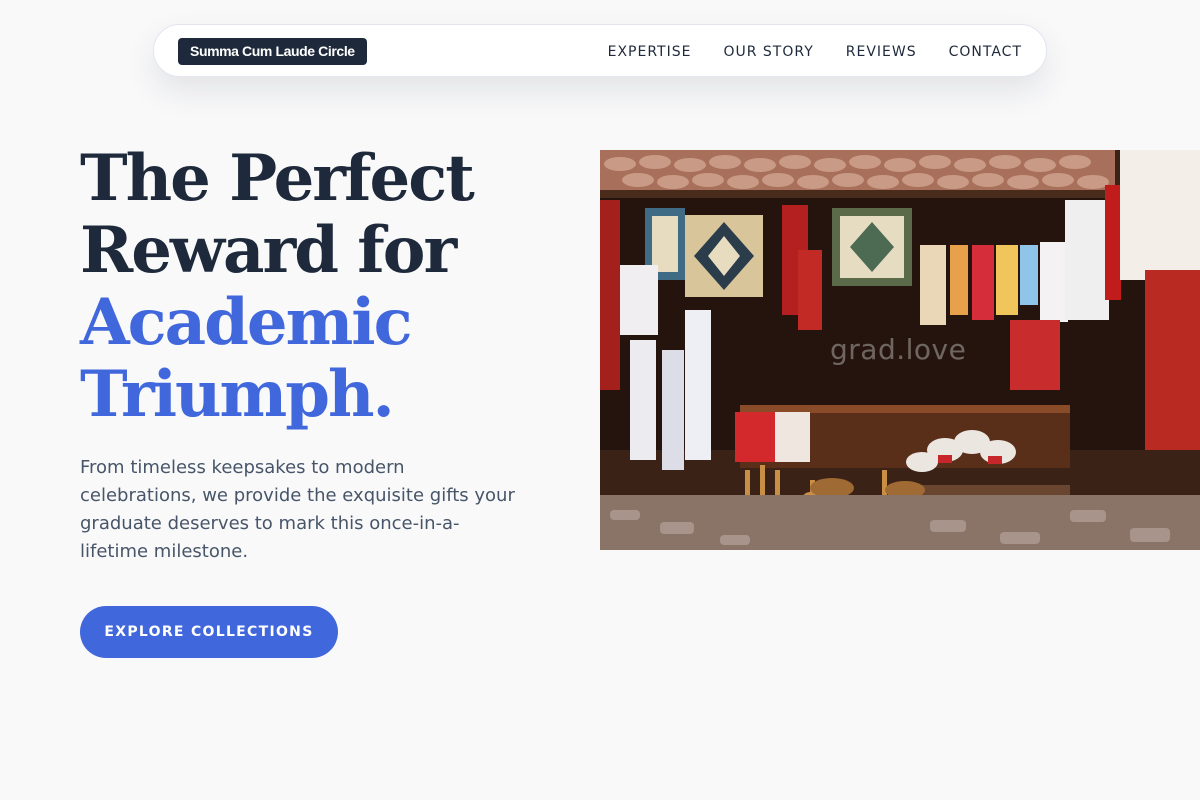  What do you see at coordinates (246, 322) in the screenshot?
I see `hero-title-accent-line-1: Academic` at bounding box center [246, 322].